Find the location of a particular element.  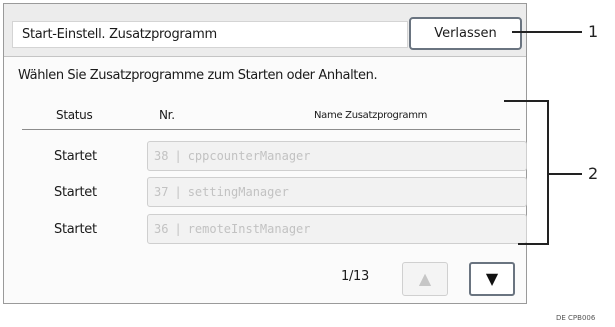

page-indicator: 1/13 is located at coordinates (355, 276).